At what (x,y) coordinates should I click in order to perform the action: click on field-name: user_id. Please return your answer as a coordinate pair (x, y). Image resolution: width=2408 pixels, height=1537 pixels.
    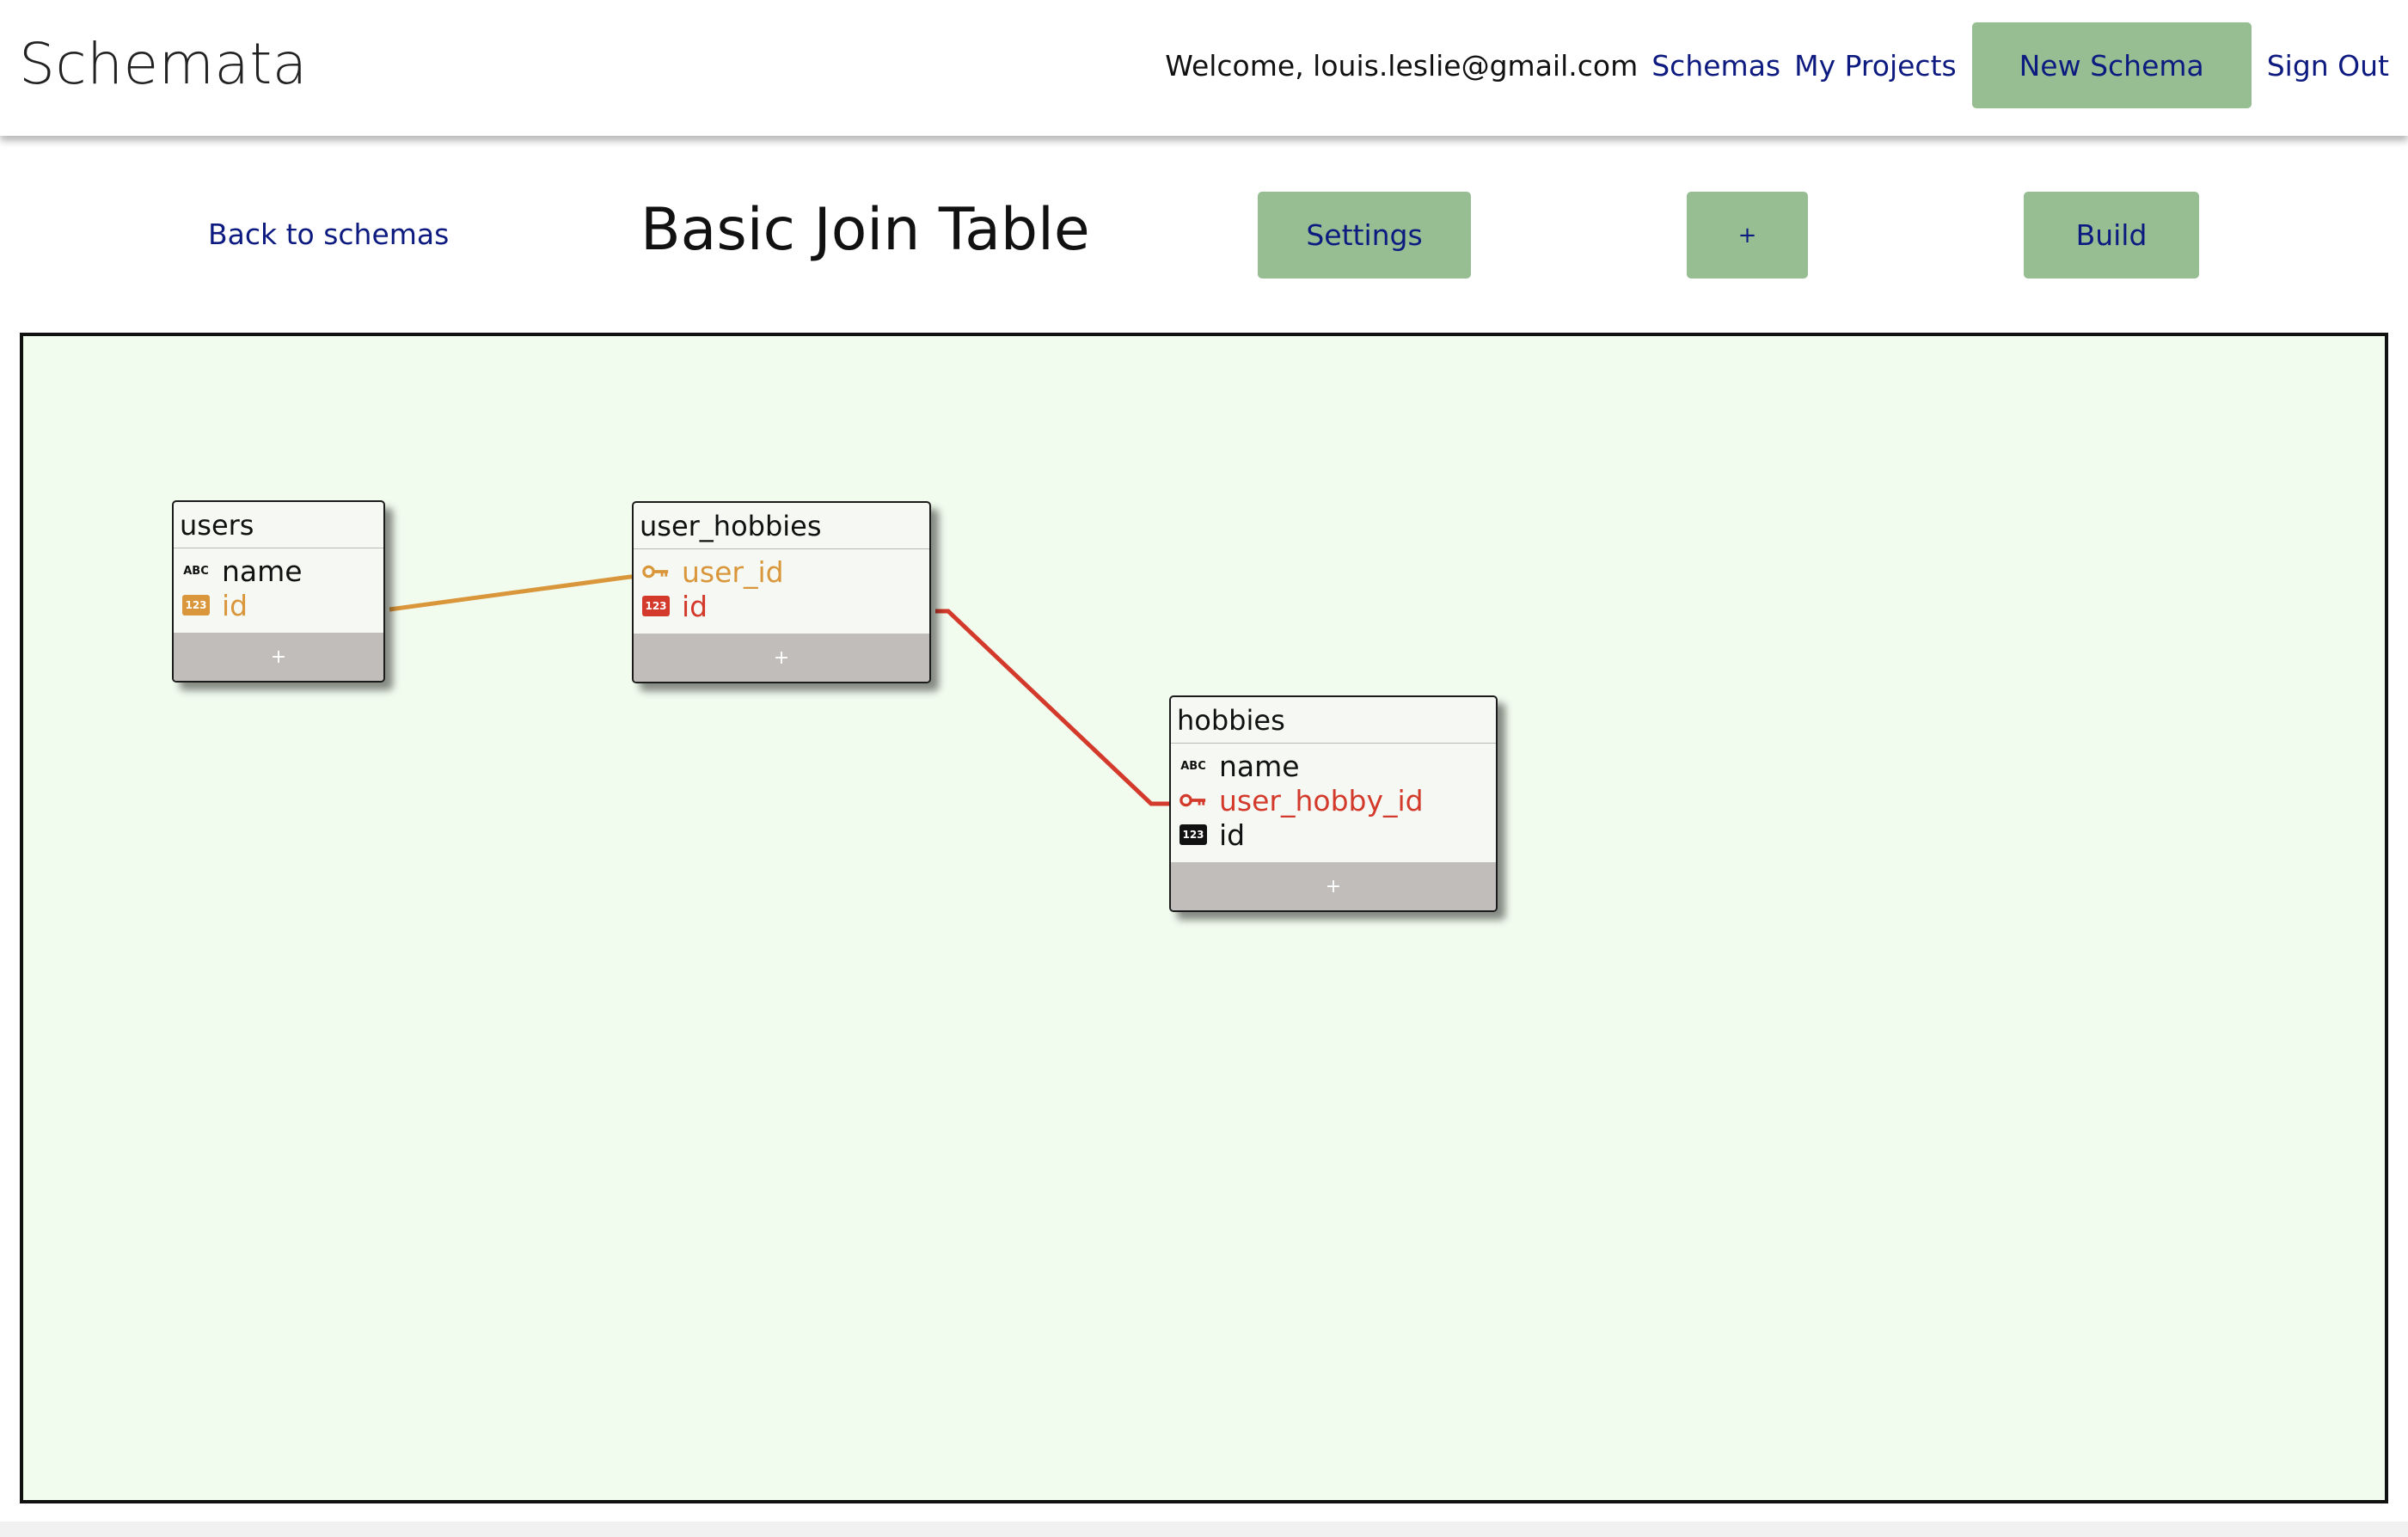
    Looking at the image, I should click on (733, 571).